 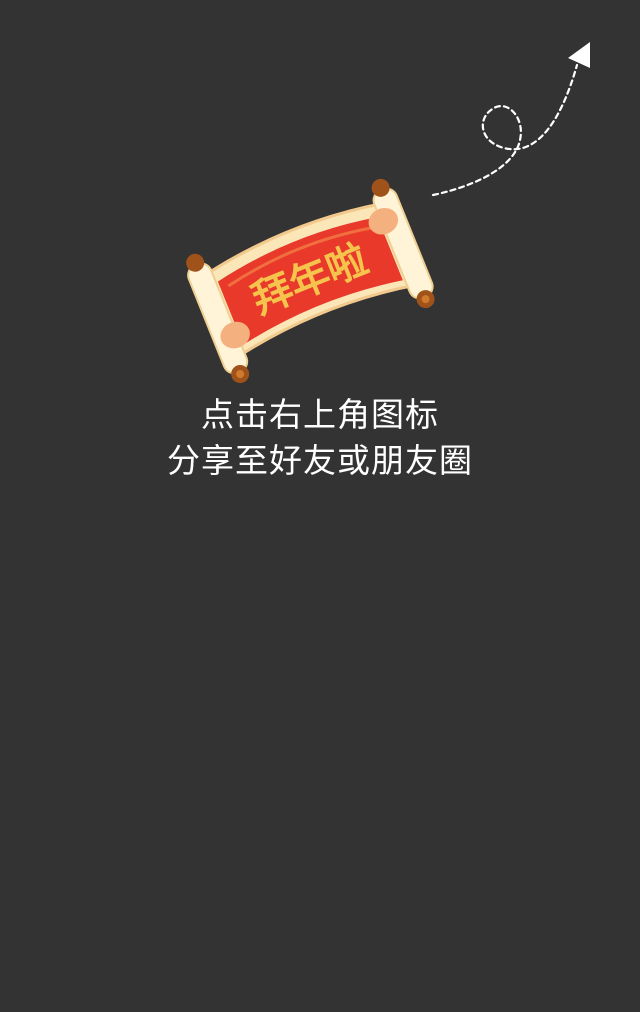 I want to click on new-year-scroll-icon: 拜年啦, so click(x=310, y=281).